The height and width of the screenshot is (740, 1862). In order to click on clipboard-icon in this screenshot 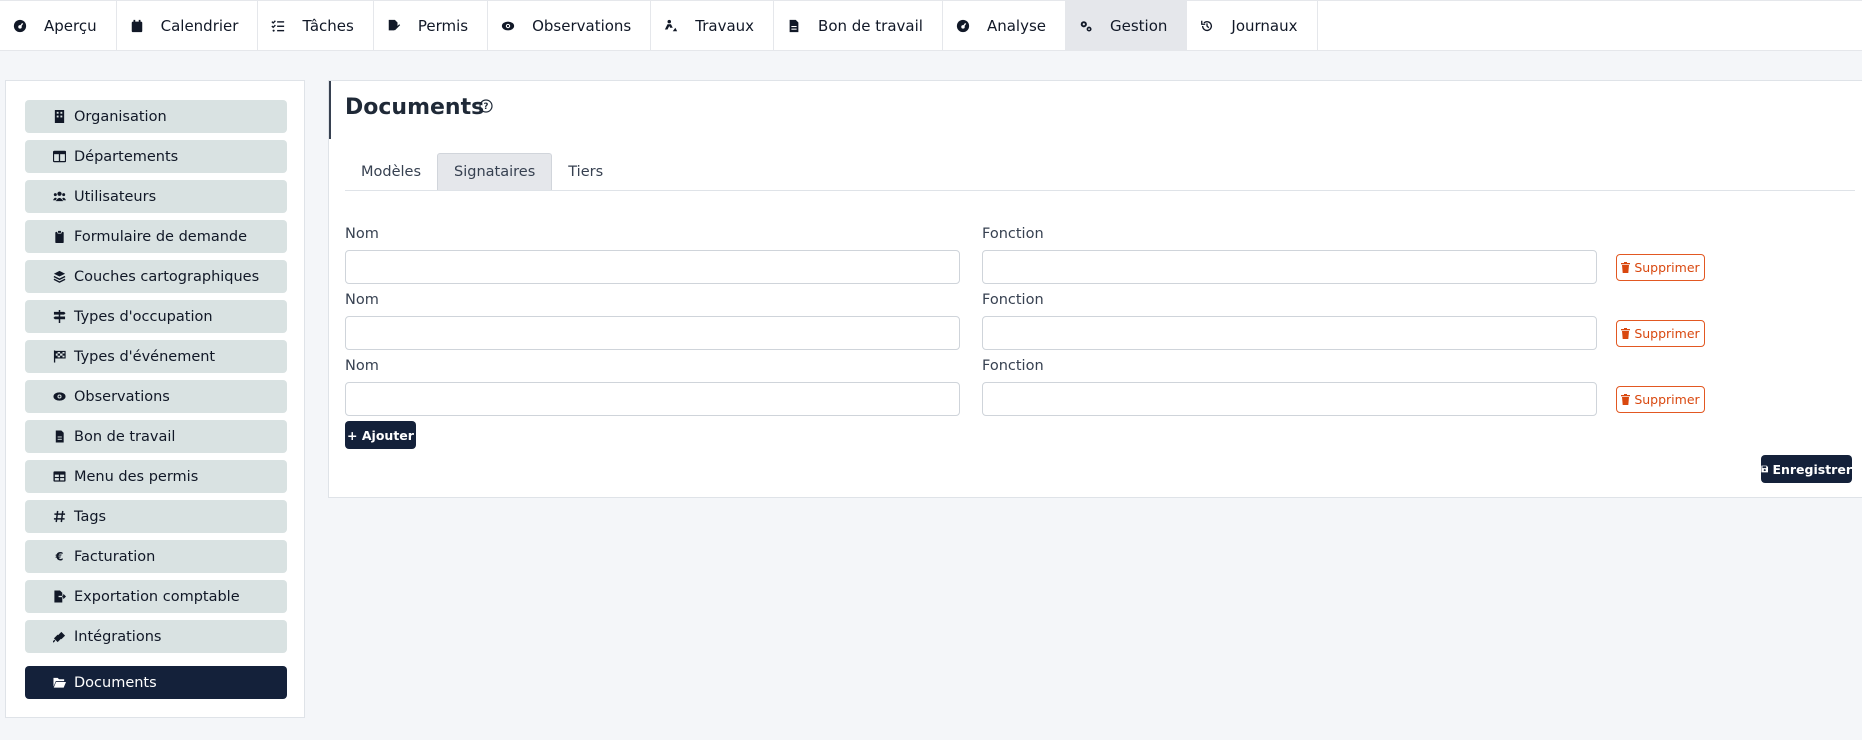, I will do `click(59, 237)`.